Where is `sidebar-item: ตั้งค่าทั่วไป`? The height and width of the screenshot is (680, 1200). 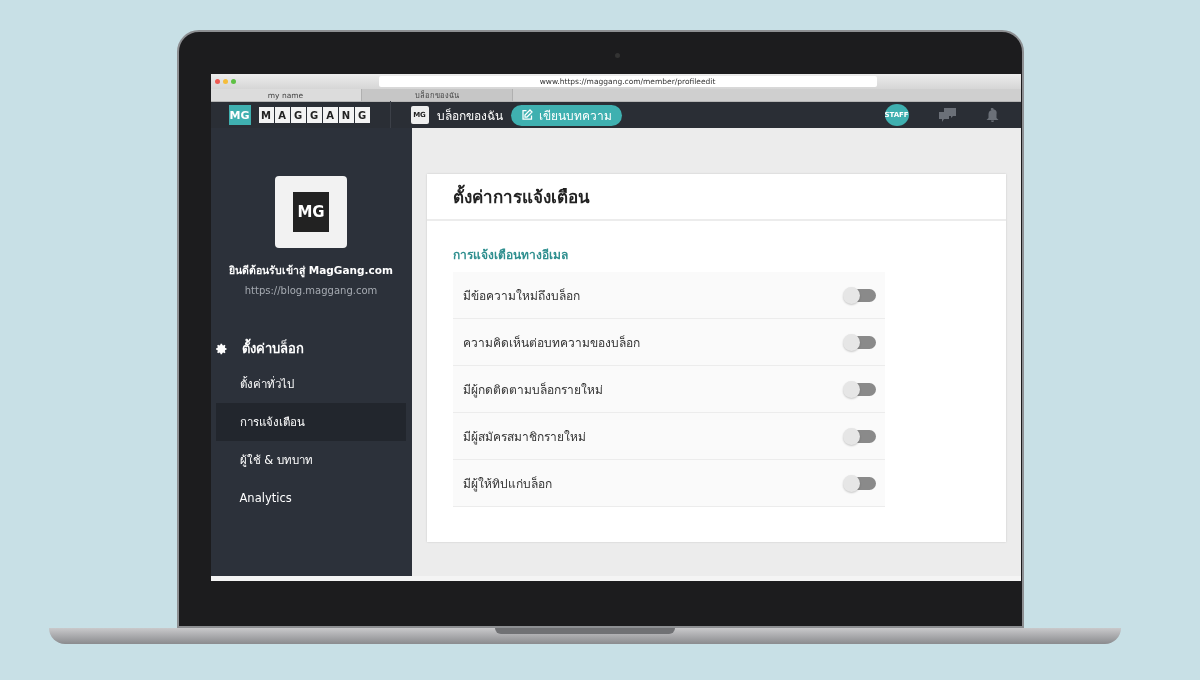
sidebar-item: ตั้งค่าทั่วไป is located at coordinates (310, 384).